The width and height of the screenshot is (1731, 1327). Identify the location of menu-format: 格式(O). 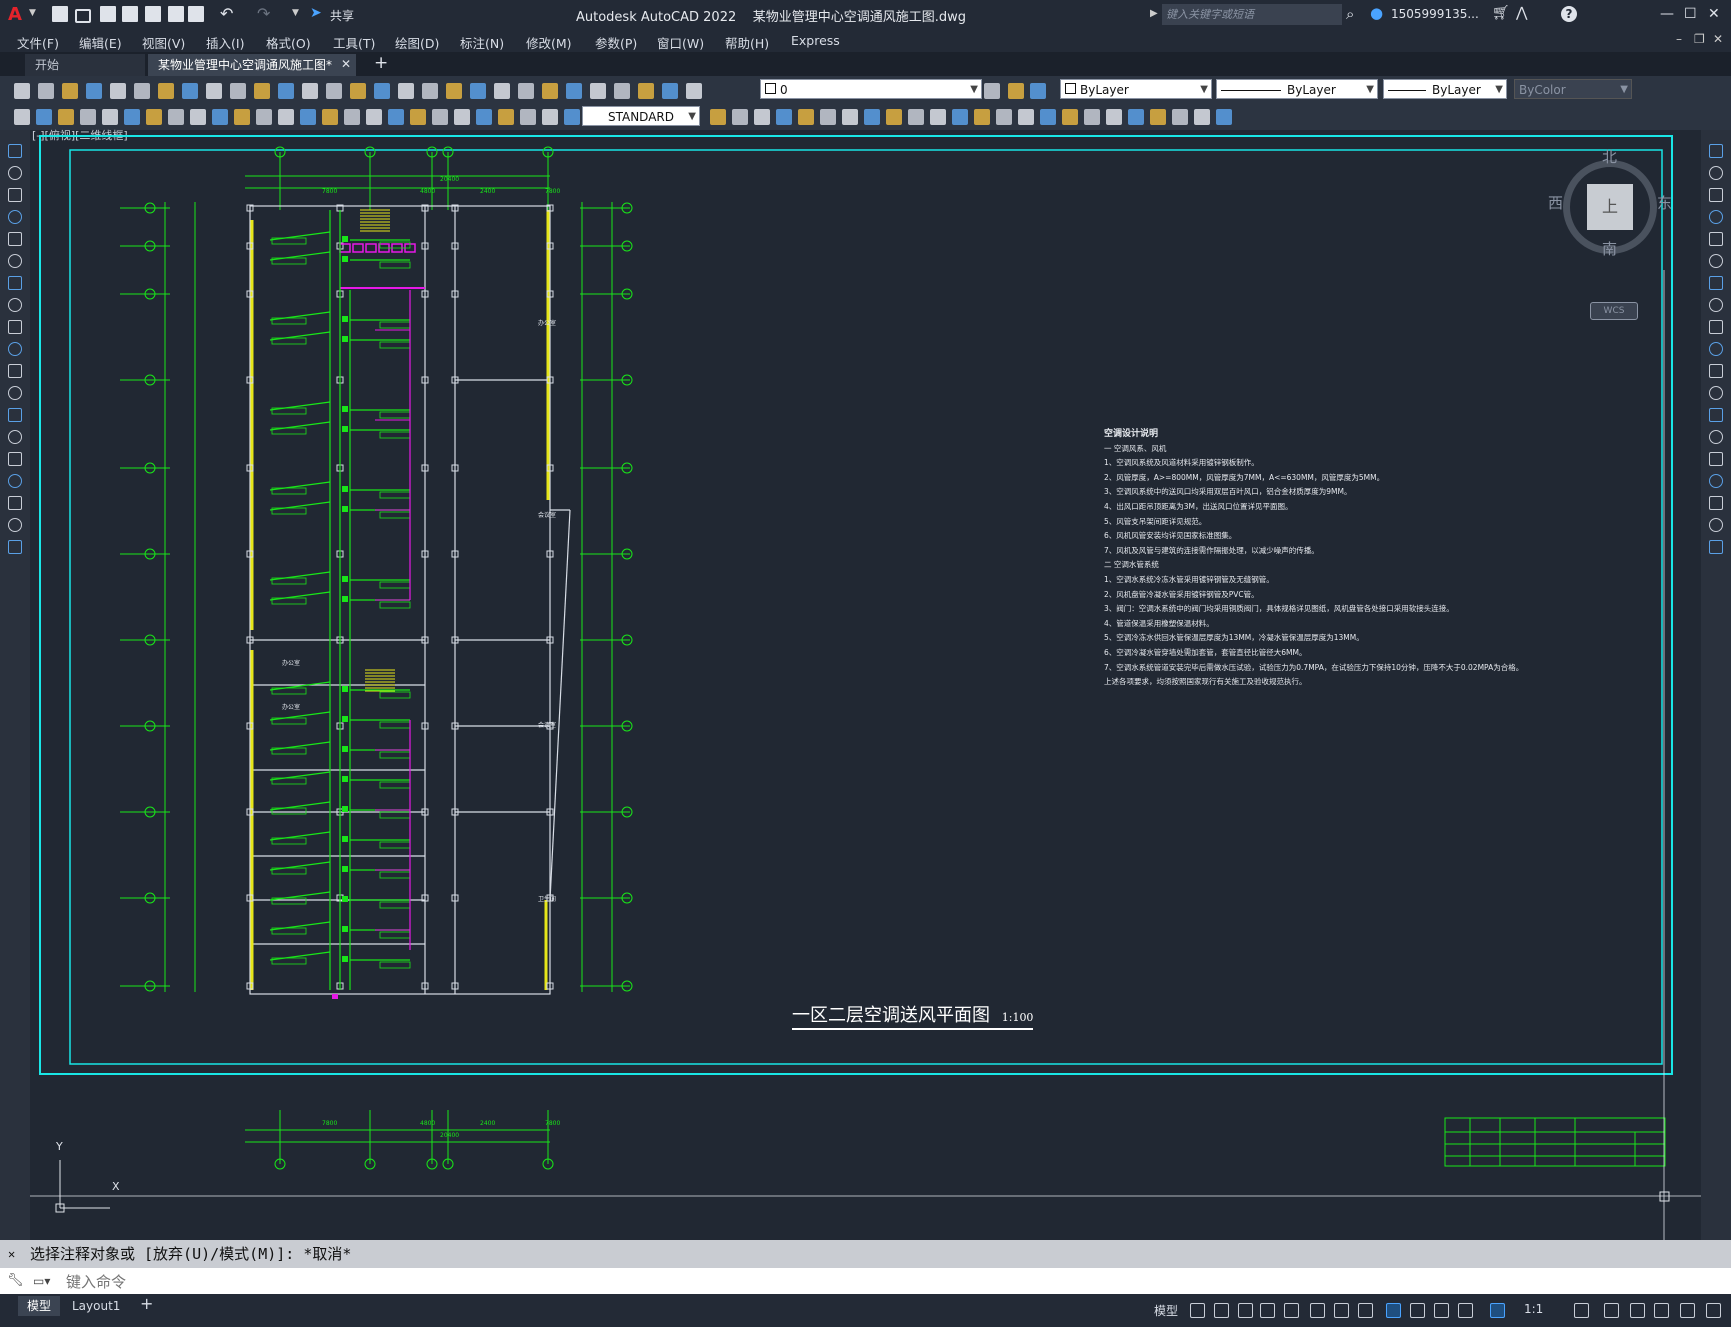
(288, 42).